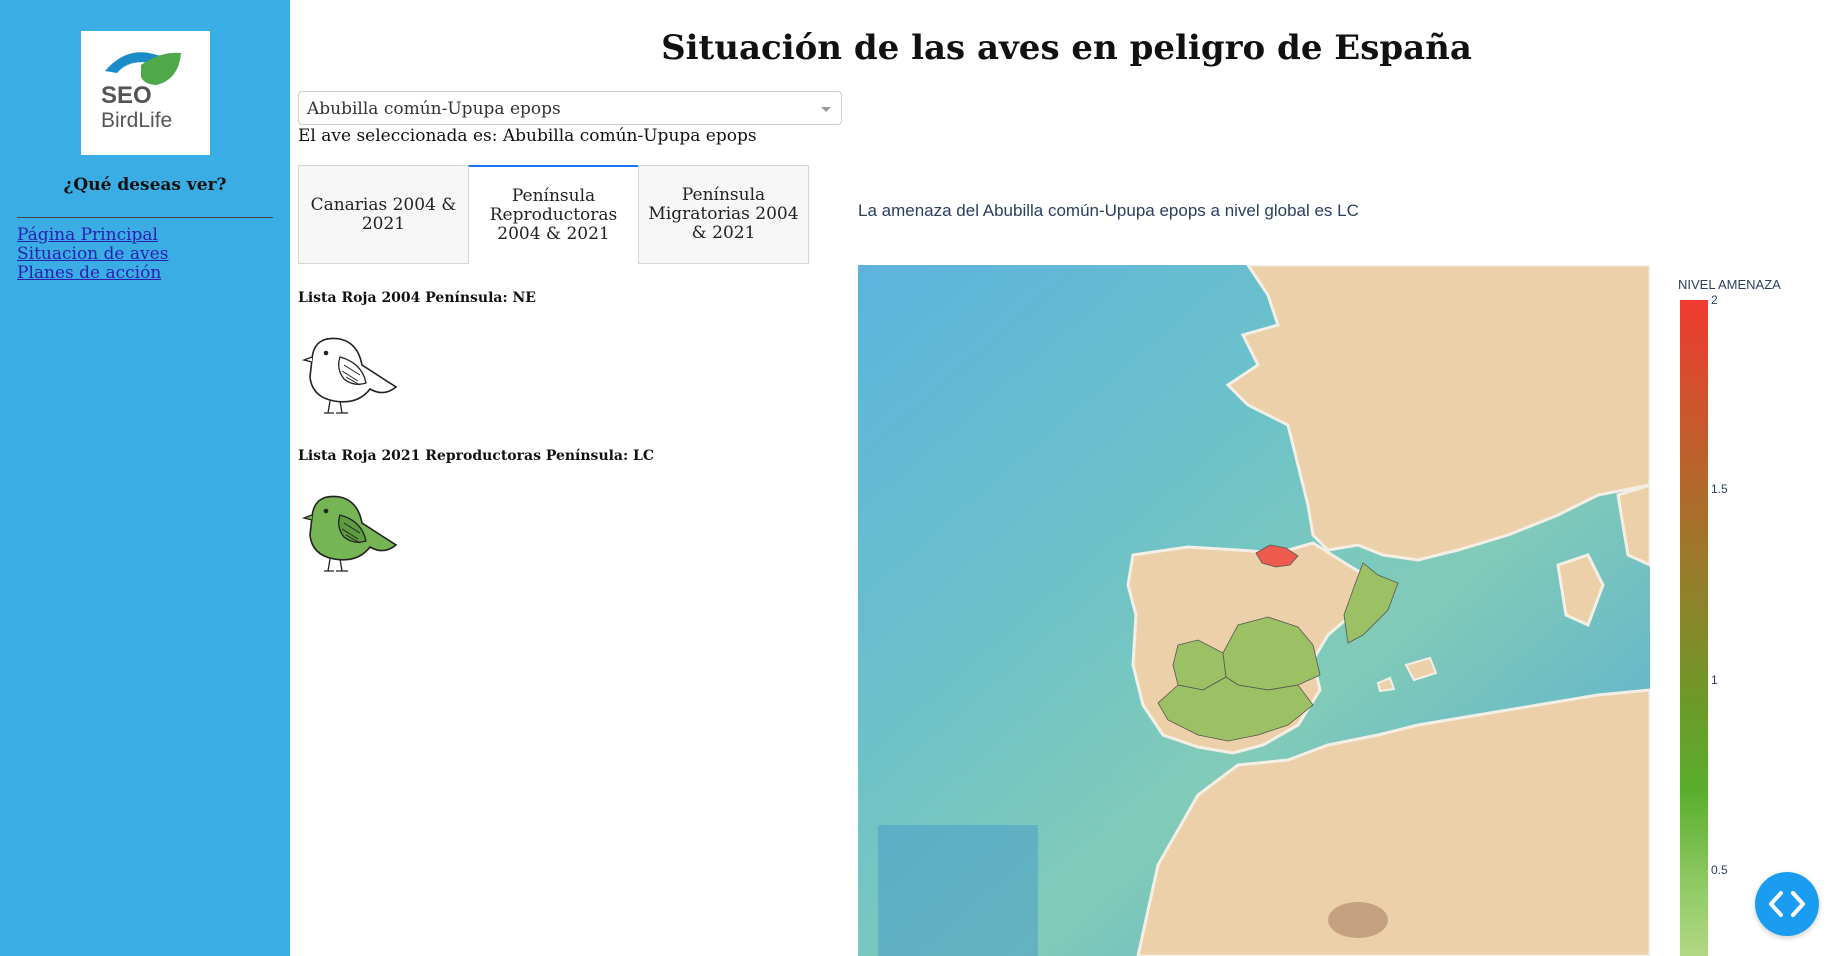  I want to click on chevron-down-icon, so click(826, 109).